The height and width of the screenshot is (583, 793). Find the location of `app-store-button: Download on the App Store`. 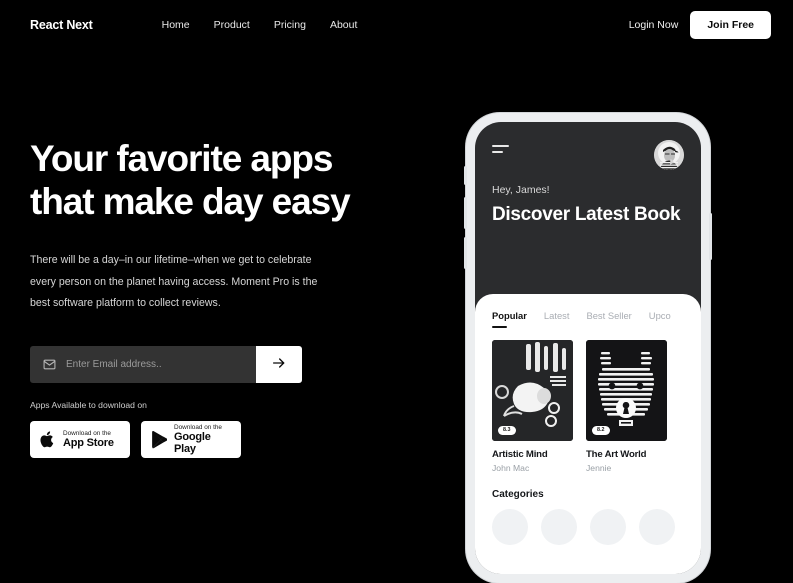

app-store-button: Download on the App Store is located at coordinates (80, 439).